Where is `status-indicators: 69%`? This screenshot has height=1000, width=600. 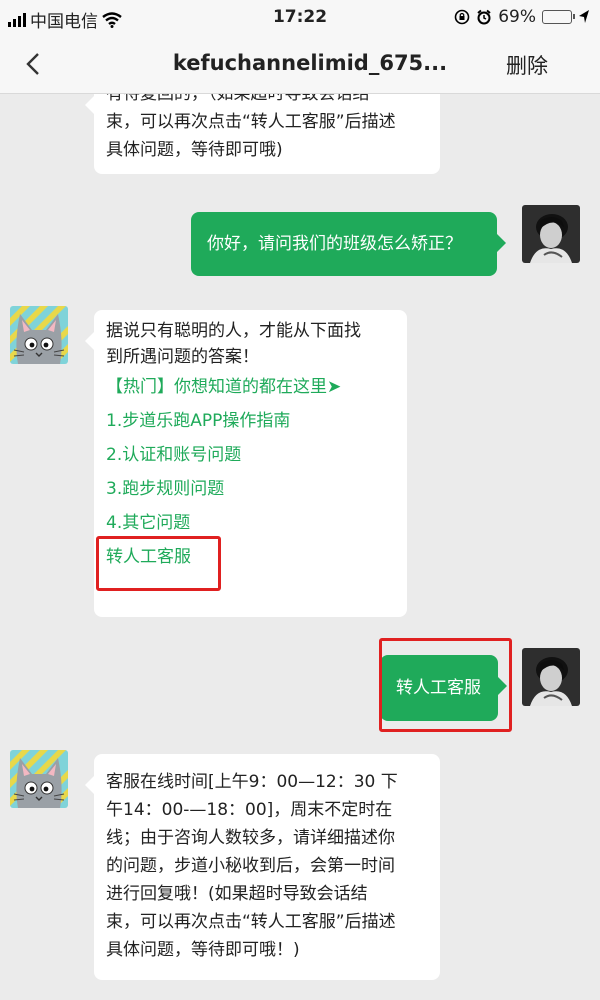
status-indicators: 69% is located at coordinates (522, 17).